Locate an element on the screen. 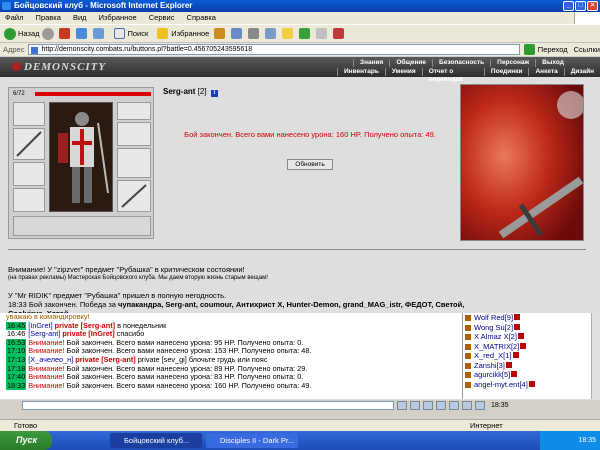  private-icon is located at coordinates (467, 405).